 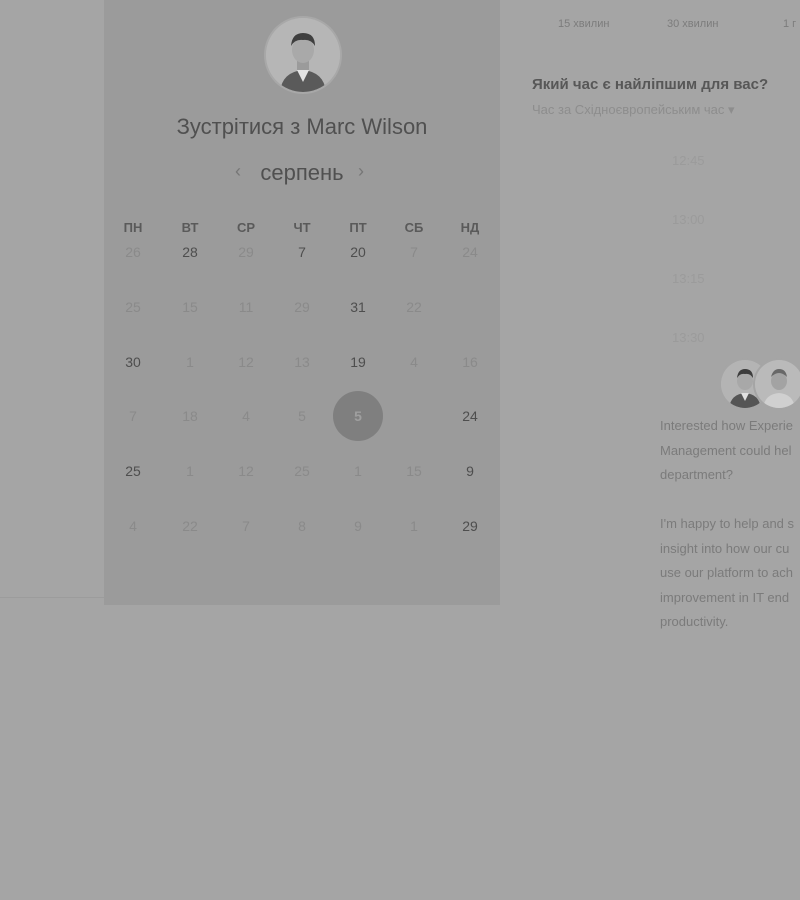 I want to click on calendar-day: 28, so click(x=190, y=252).